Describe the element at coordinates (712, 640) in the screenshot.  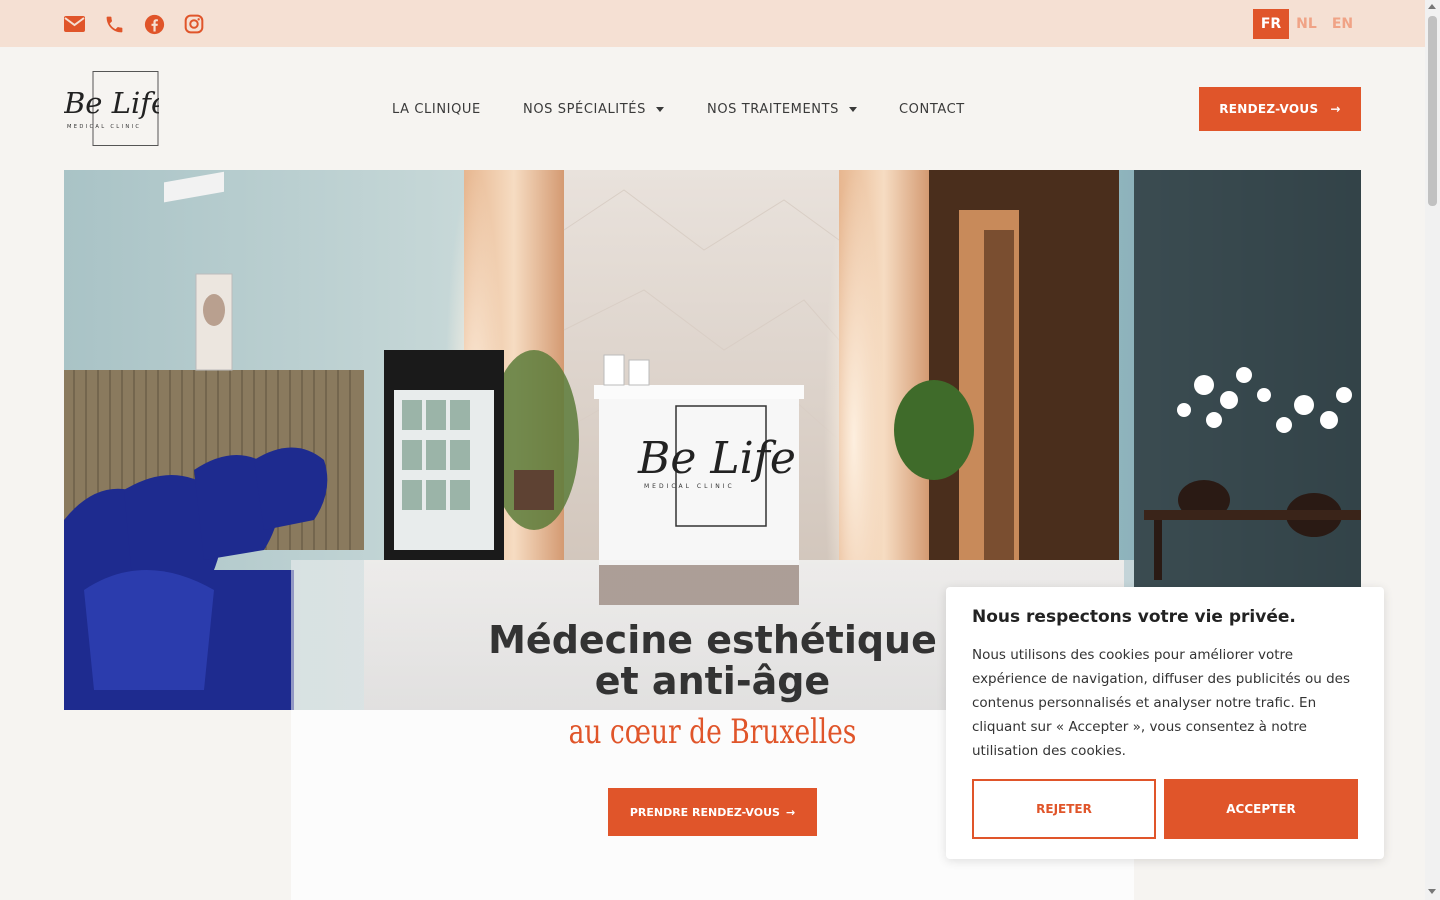
I see `hero-title-line1: Médecine esthétique` at that location.